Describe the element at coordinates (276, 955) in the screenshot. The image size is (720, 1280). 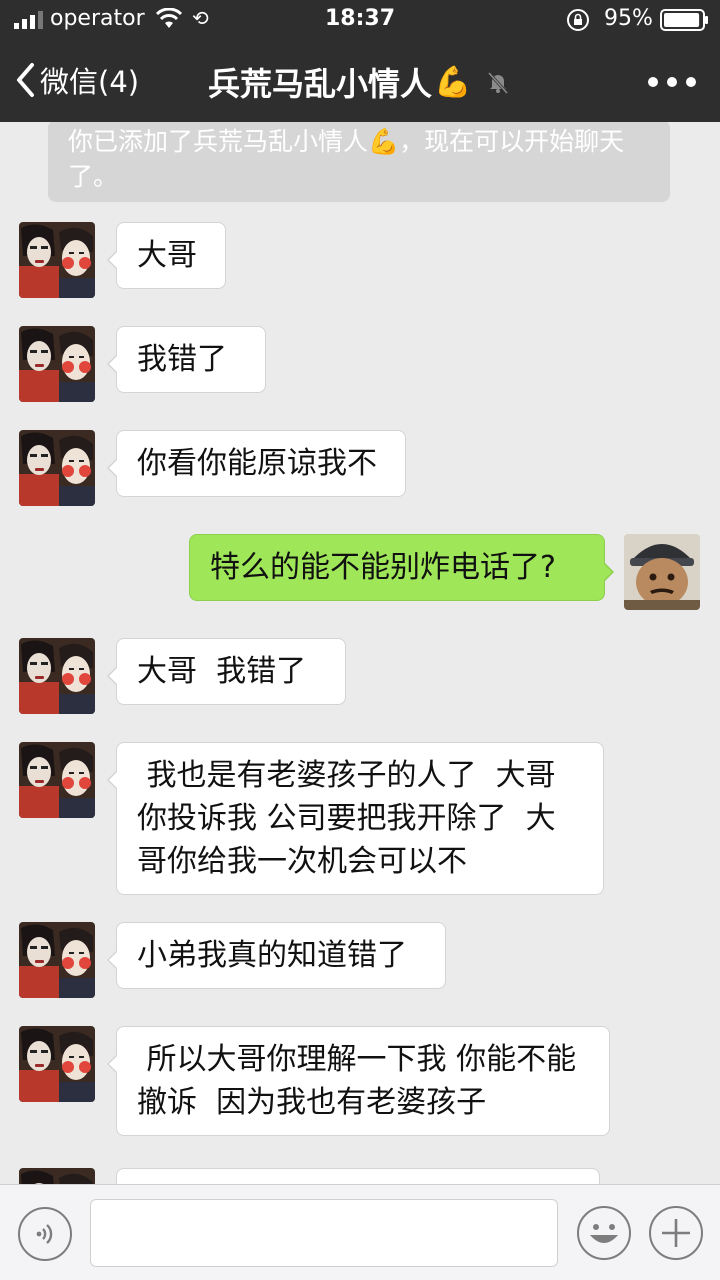
I see `received-message-bubble: 小弟我真的知道错了` at that location.